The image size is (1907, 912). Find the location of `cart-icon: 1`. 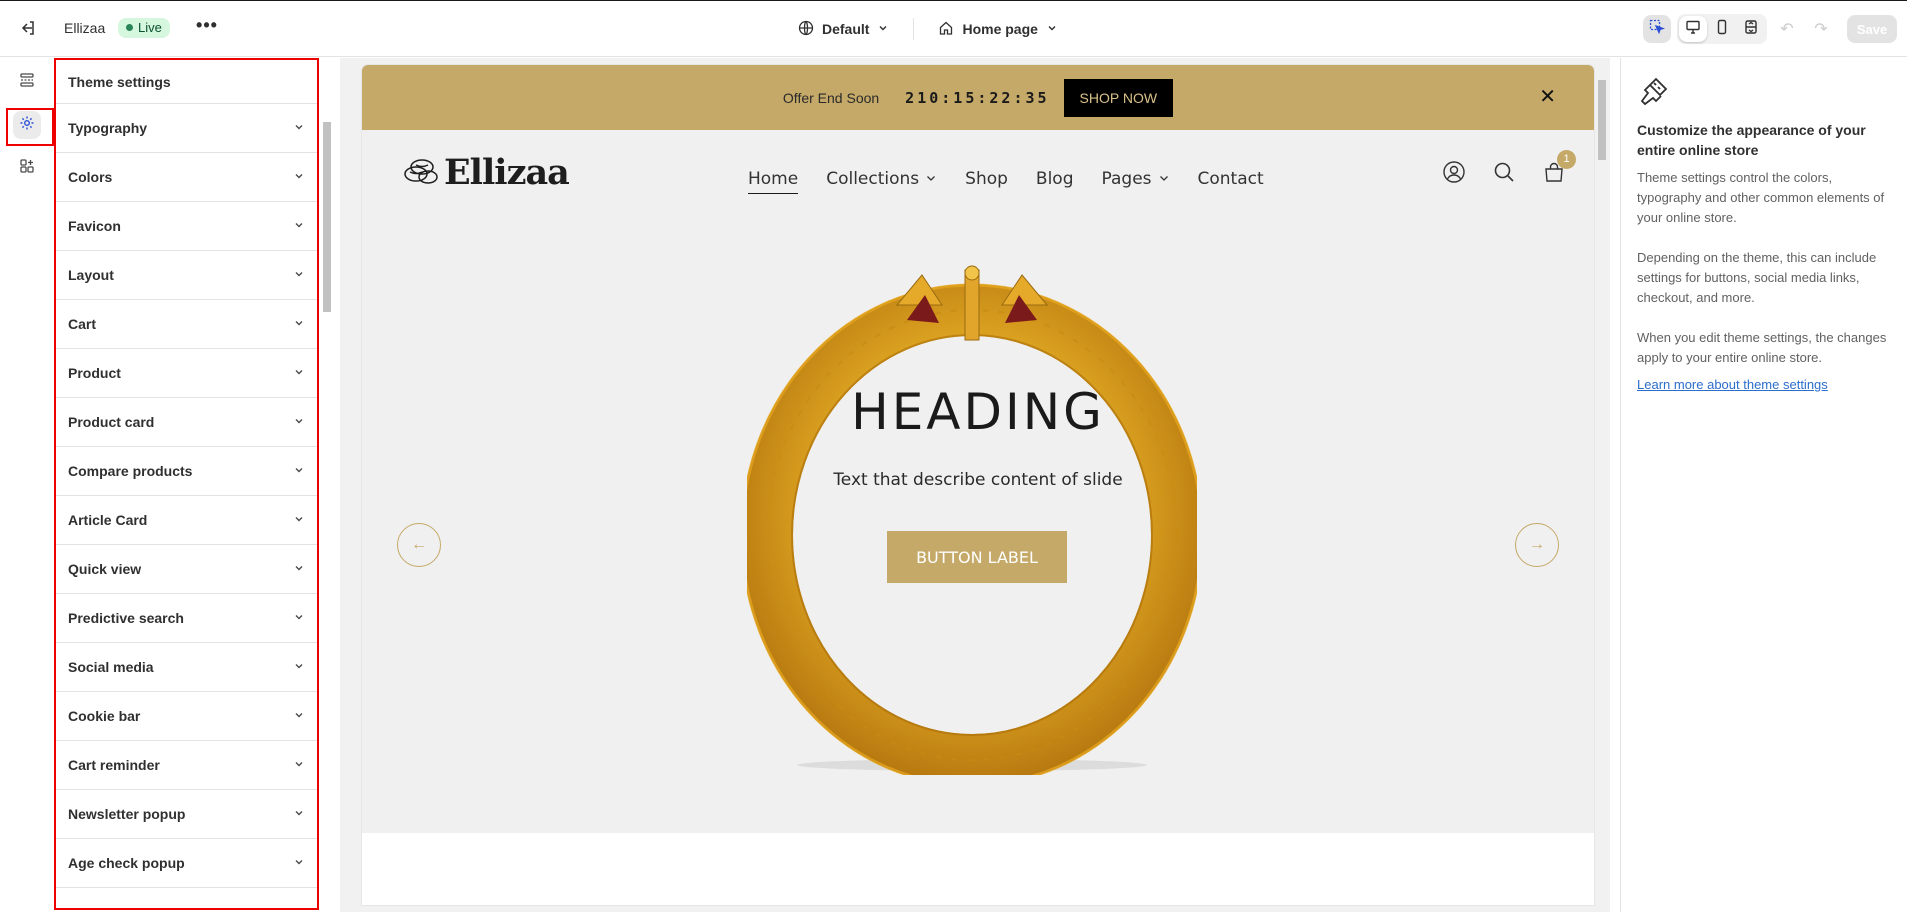

cart-icon: 1 is located at coordinates (1559, 169).